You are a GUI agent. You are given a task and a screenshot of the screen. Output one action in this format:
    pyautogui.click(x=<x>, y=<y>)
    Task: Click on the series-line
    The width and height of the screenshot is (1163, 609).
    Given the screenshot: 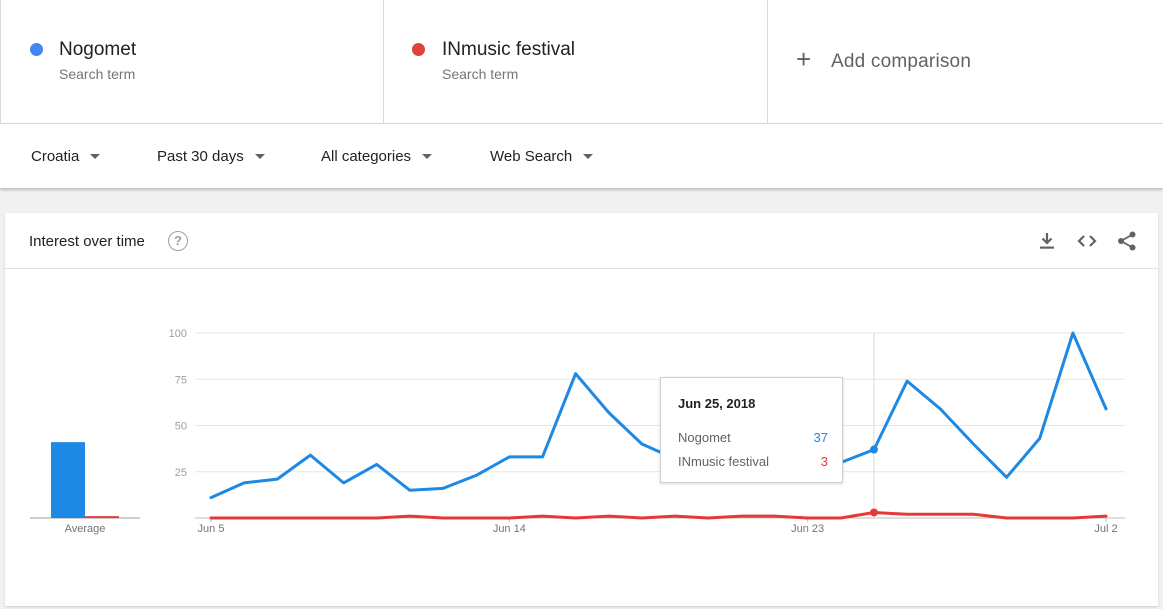 What is the action you would take?
    pyautogui.click(x=658, y=515)
    